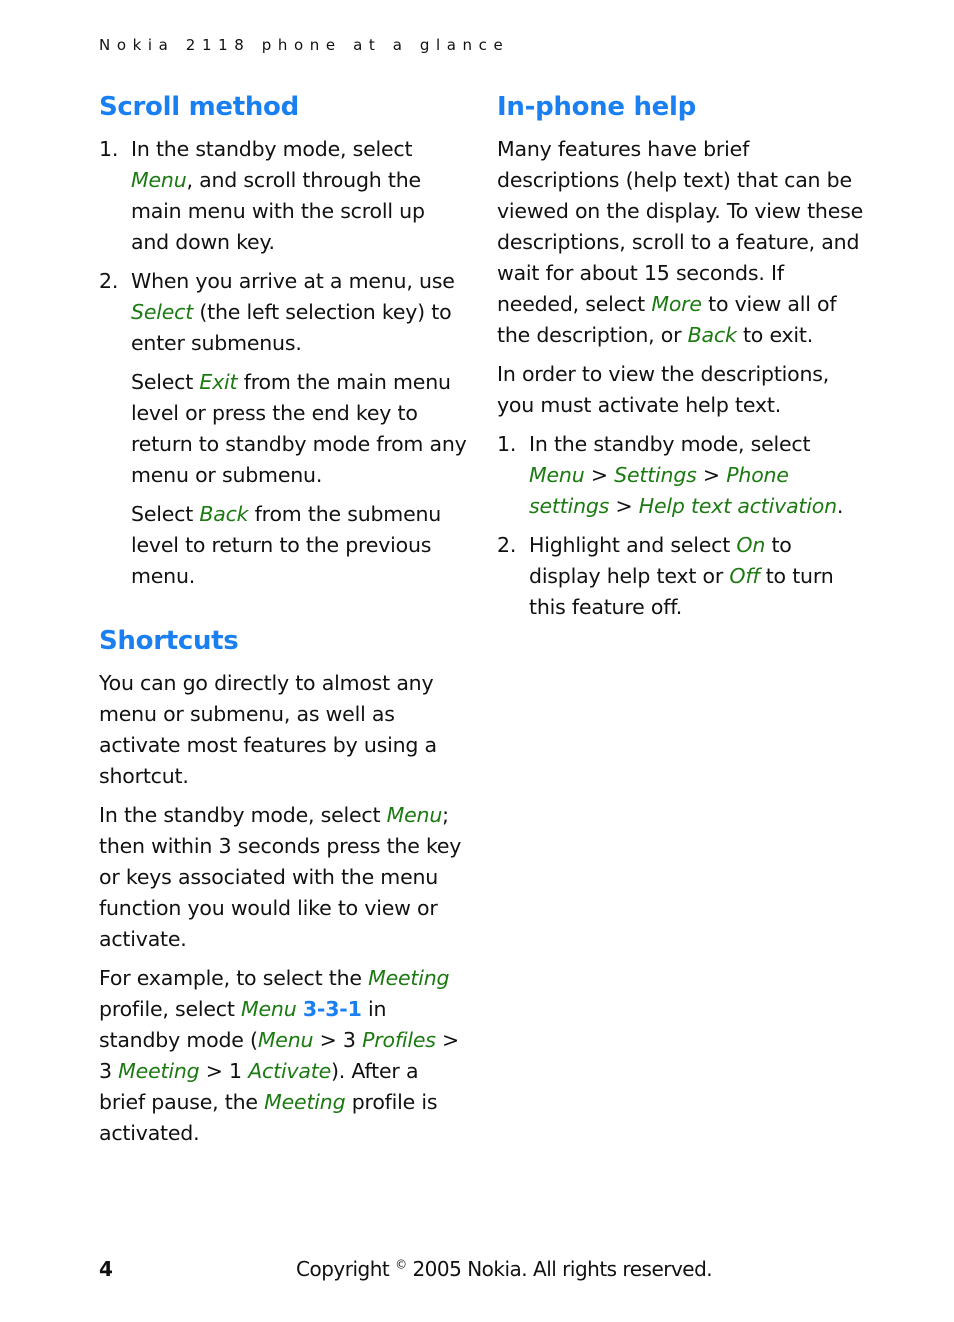 The height and width of the screenshot is (1322, 954). I want to click on copyright-symbol: ©, so click(401, 1264).